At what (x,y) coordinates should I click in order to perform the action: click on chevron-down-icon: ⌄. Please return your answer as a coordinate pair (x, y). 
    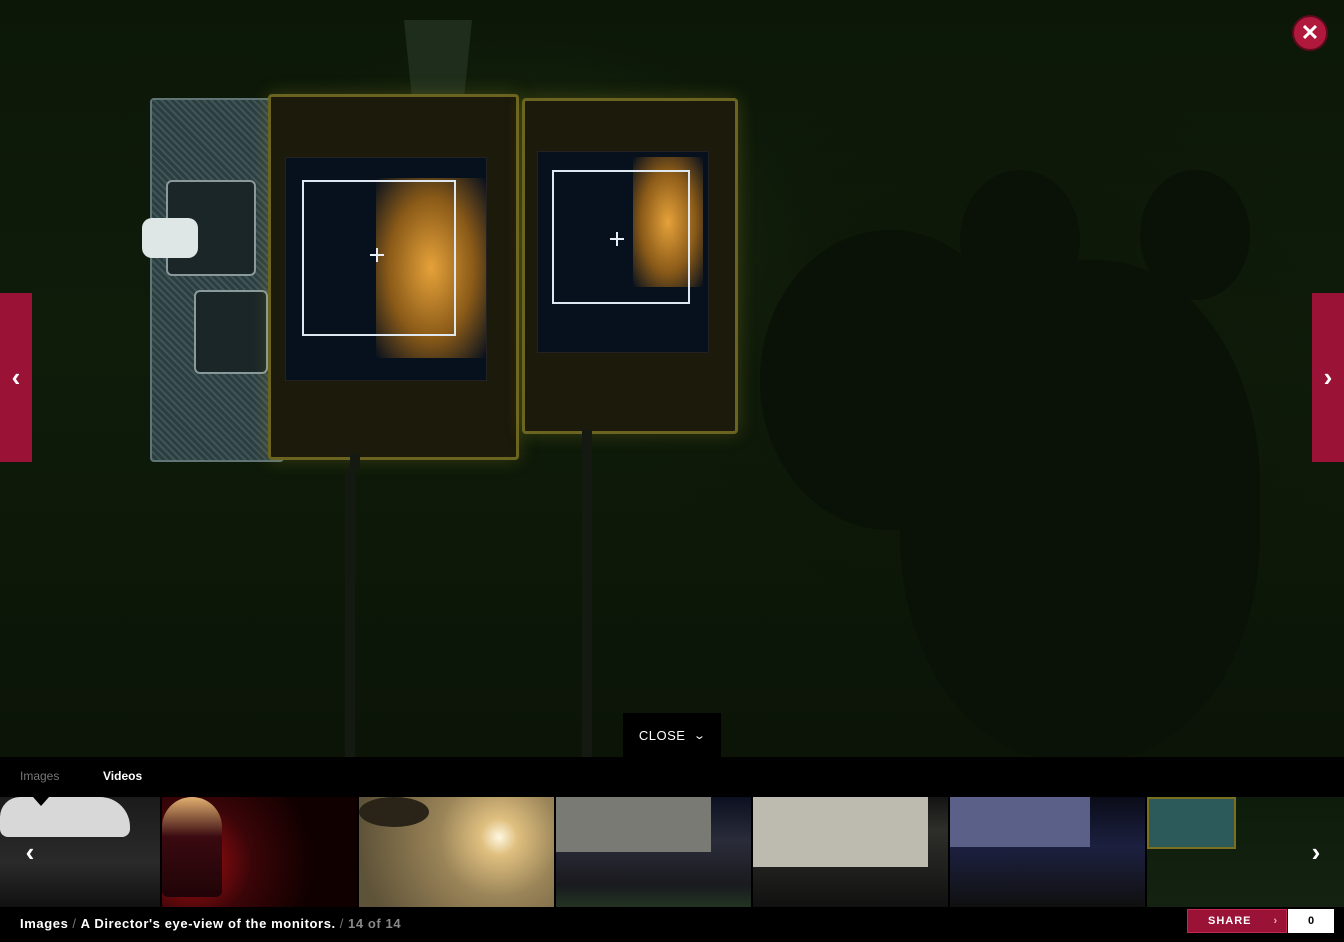
    Looking at the image, I should click on (700, 735).